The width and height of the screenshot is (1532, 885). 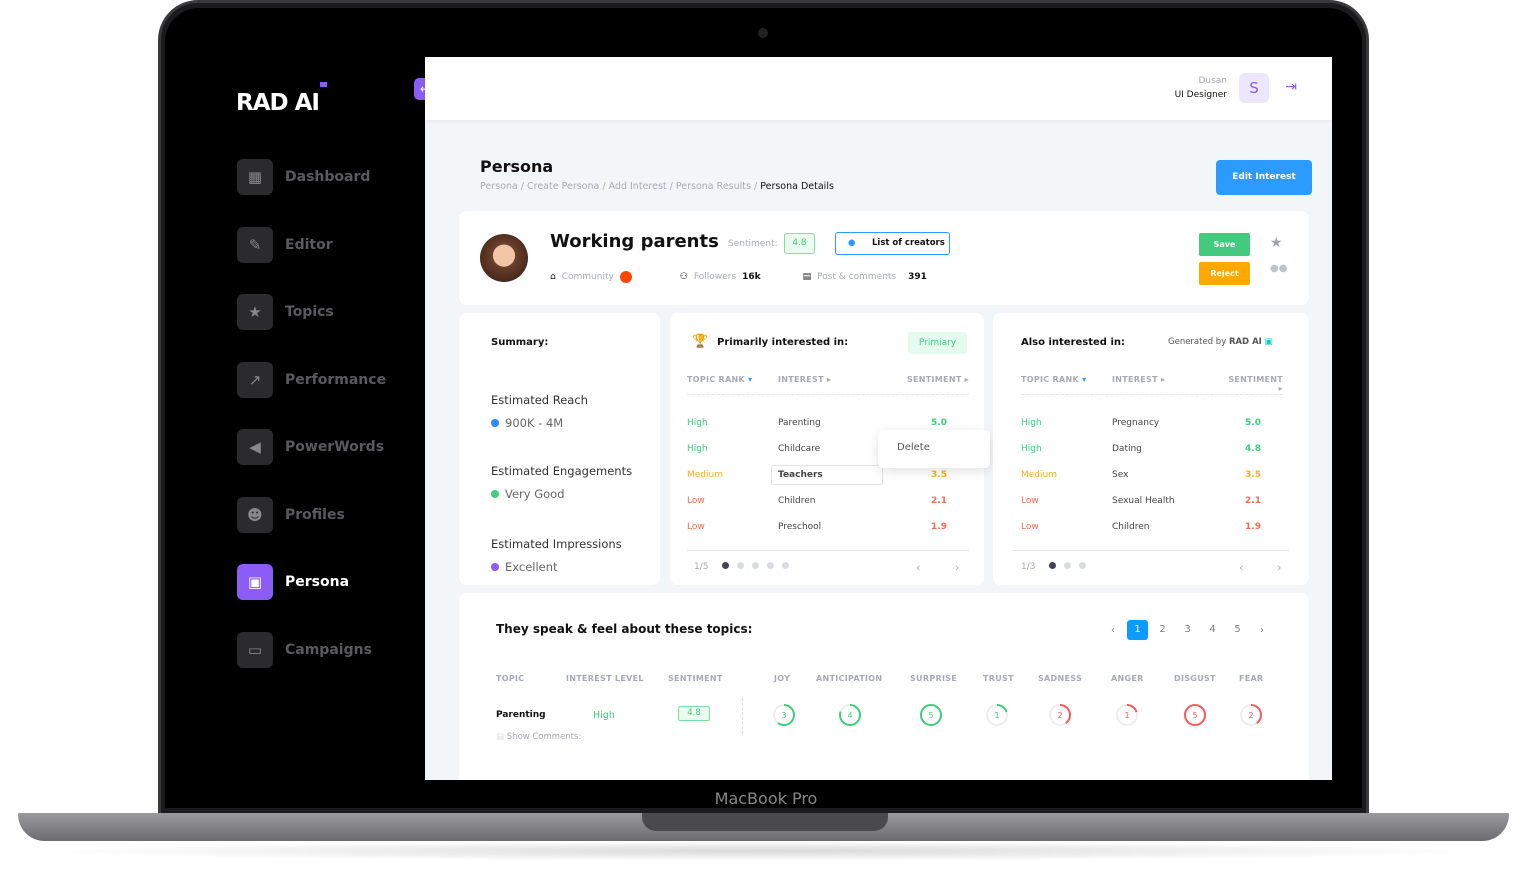 What do you see at coordinates (1254, 88) in the screenshot?
I see `avatar: S` at bounding box center [1254, 88].